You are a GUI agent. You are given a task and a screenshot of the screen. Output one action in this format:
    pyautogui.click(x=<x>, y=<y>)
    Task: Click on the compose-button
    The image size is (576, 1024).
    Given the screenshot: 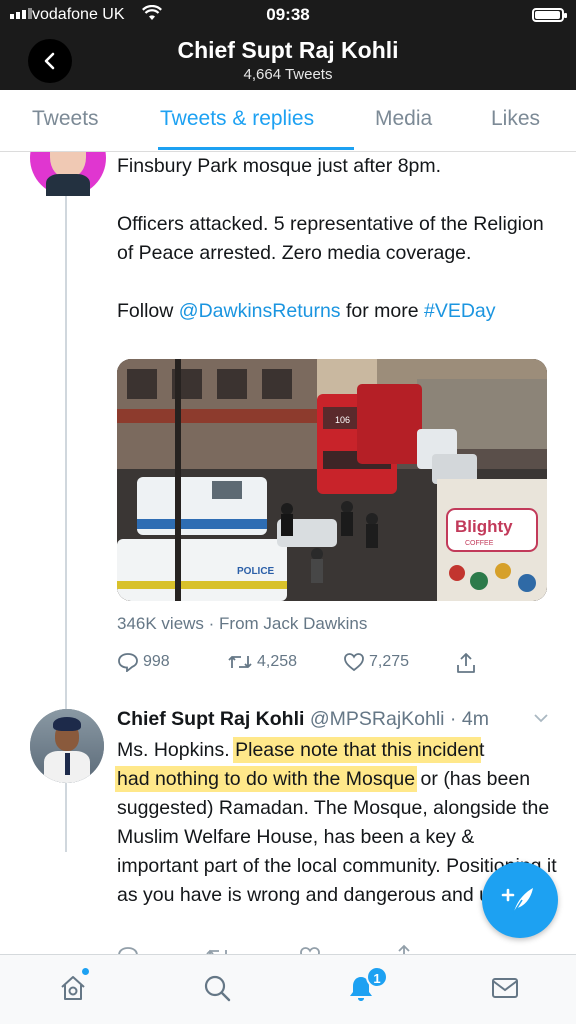 What is the action you would take?
    pyautogui.click(x=520, y=900)
    